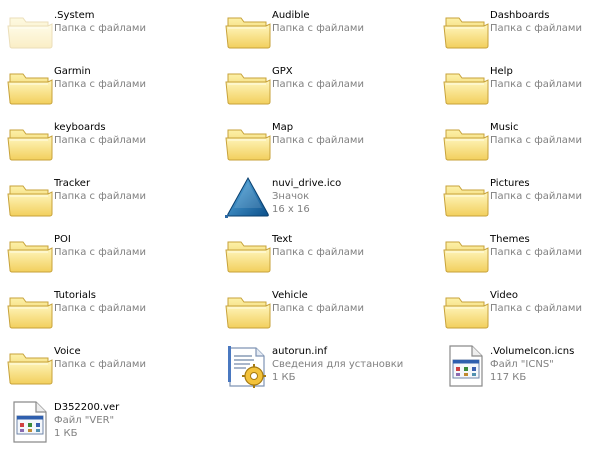 The width and height of the screenshot is (614, 450). I want to click on file-item: keyboards Папка с файлами, so click(106, 143).